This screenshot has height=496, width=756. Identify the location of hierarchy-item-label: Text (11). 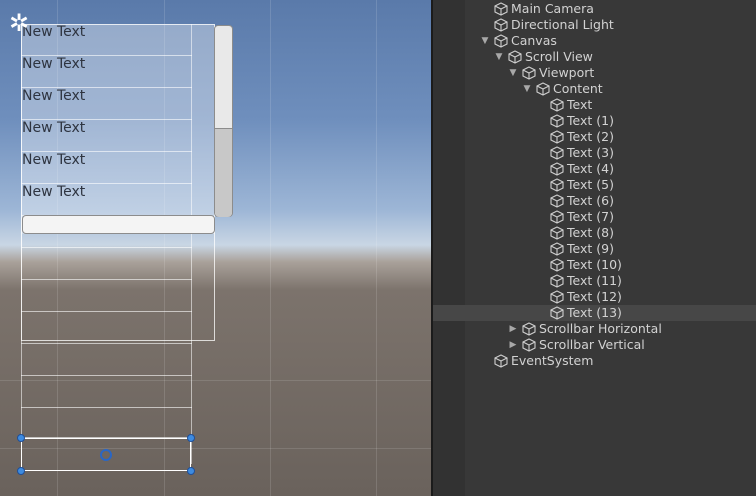
(594, 280).